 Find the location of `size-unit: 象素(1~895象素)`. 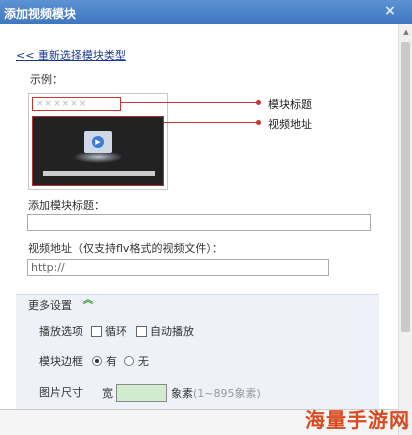

size-unit: 象素(1~895象素) is located at coordinates (216, 393).